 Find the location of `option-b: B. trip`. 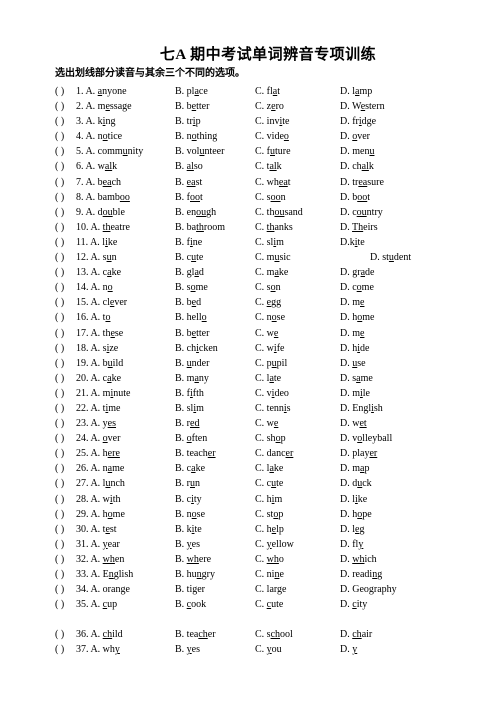

option-b: B. trip is located at coordinates (188, 121).